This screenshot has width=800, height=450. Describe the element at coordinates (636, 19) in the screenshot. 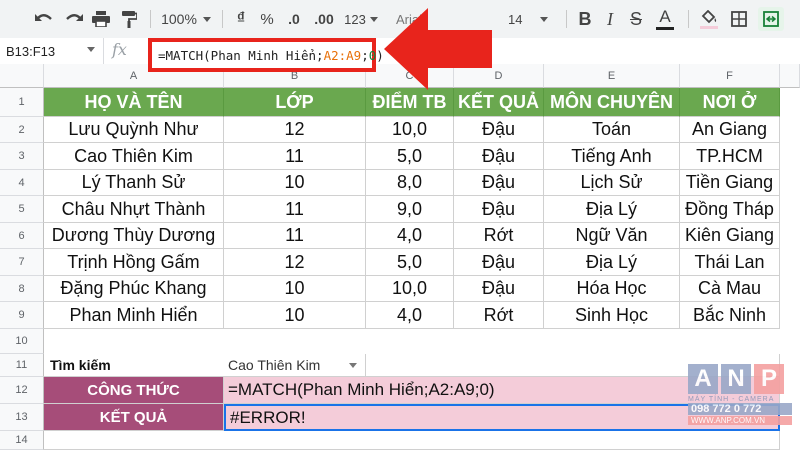

I see `strikethrough-button: S` at that location.